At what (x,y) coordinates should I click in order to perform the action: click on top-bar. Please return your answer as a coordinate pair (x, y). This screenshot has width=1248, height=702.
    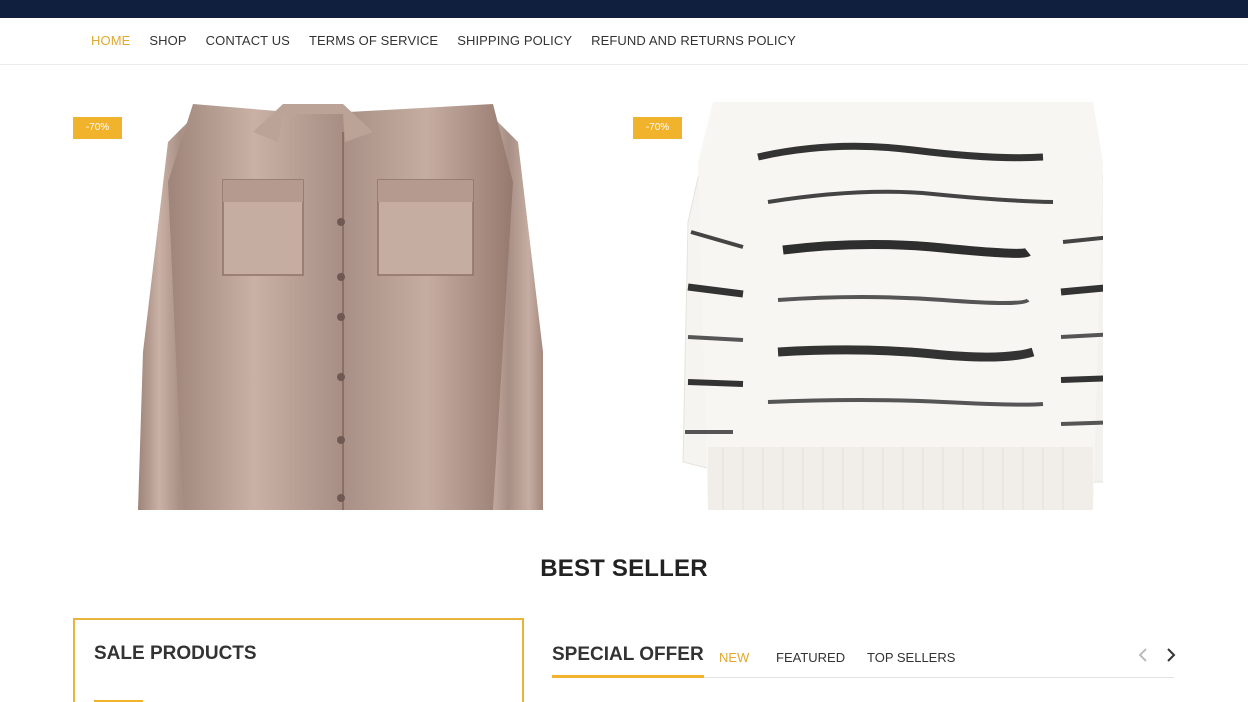
    Looking at the image, I should click on (624, 9).